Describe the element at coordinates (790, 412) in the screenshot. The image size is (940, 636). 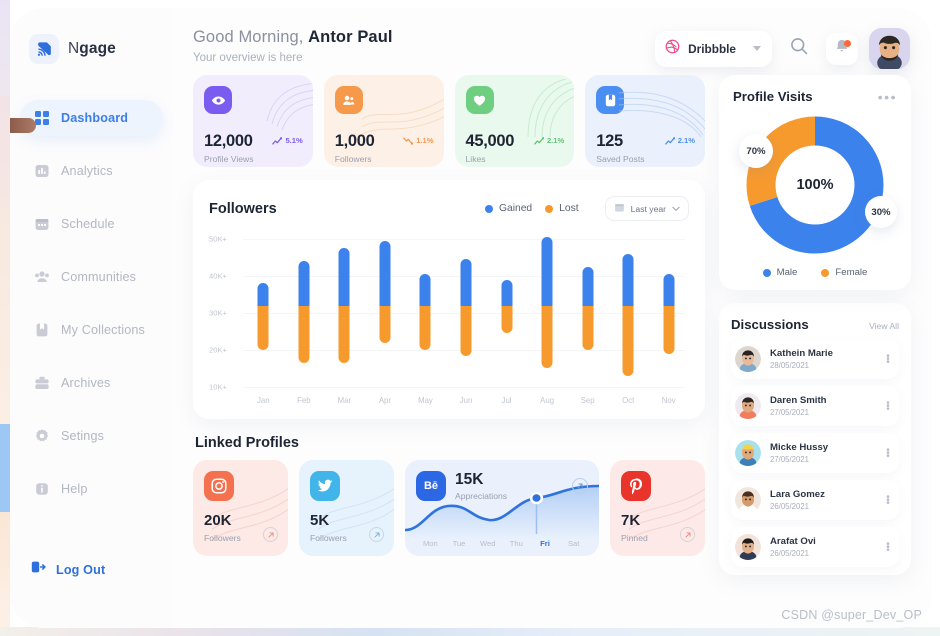
I see `discussion-date: 27/05/2021` at that location.